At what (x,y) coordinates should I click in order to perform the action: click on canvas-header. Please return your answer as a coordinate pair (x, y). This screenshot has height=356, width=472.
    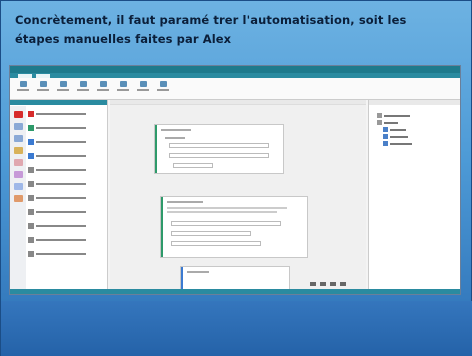
    Looking at the image, I should click on (238, 102).